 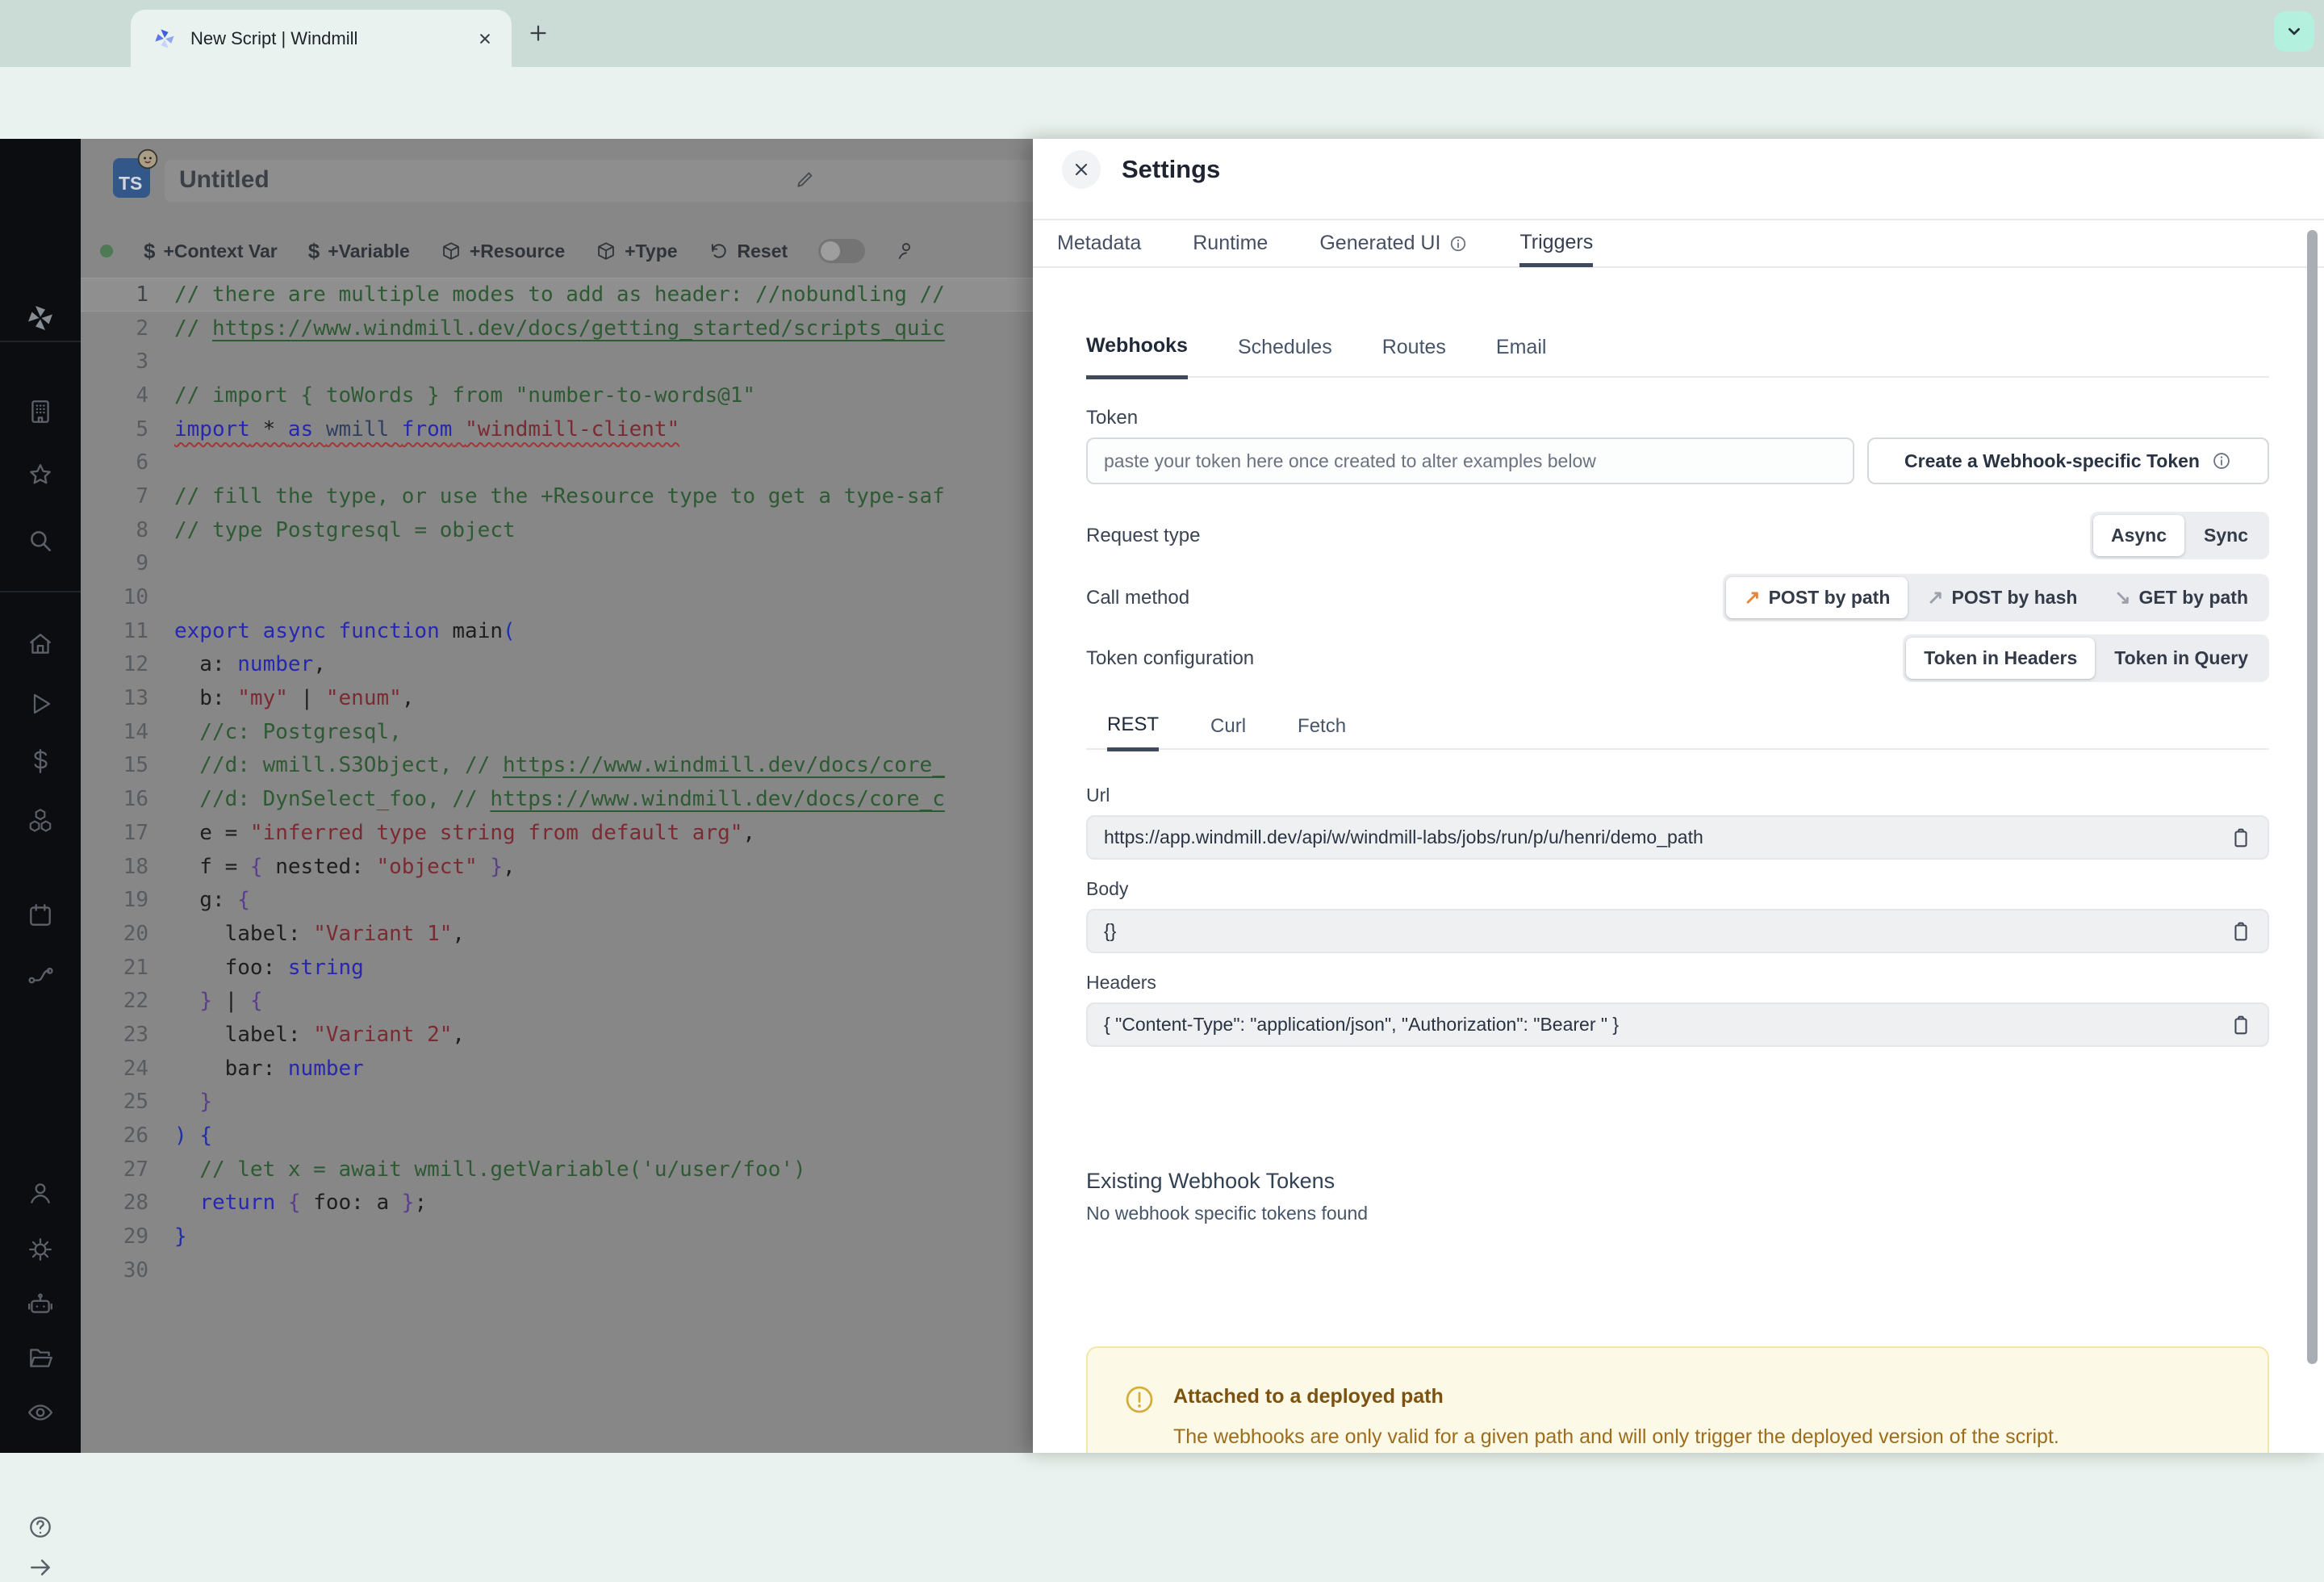 What do you see at coordinates (211, 251) in the screenshot?
I see `add-context-var-button: $ +Context Var` at bounding box center [211, 251].